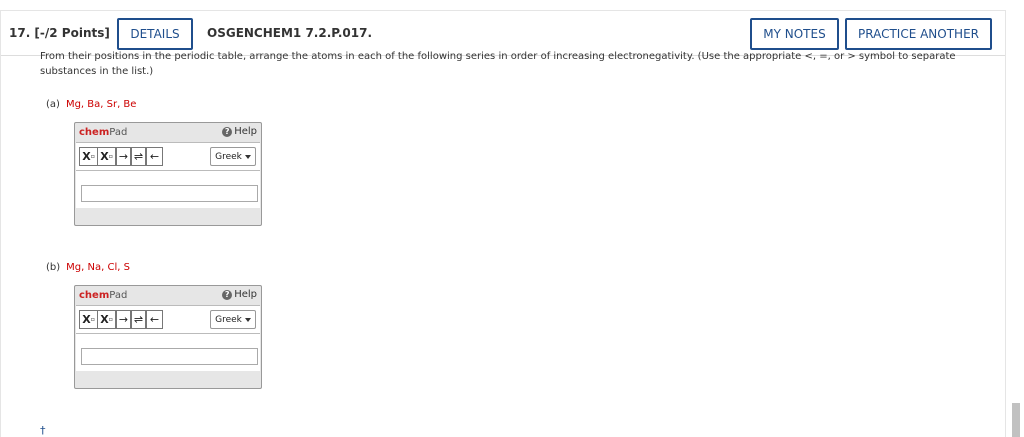 The width and height of the screenshot is (1024, 437). What do you see at coordinates (918, 34) in the screenshot?
I see `practice-another-button: PRACTICE ANOTHER` at bounding box center [918, 34].